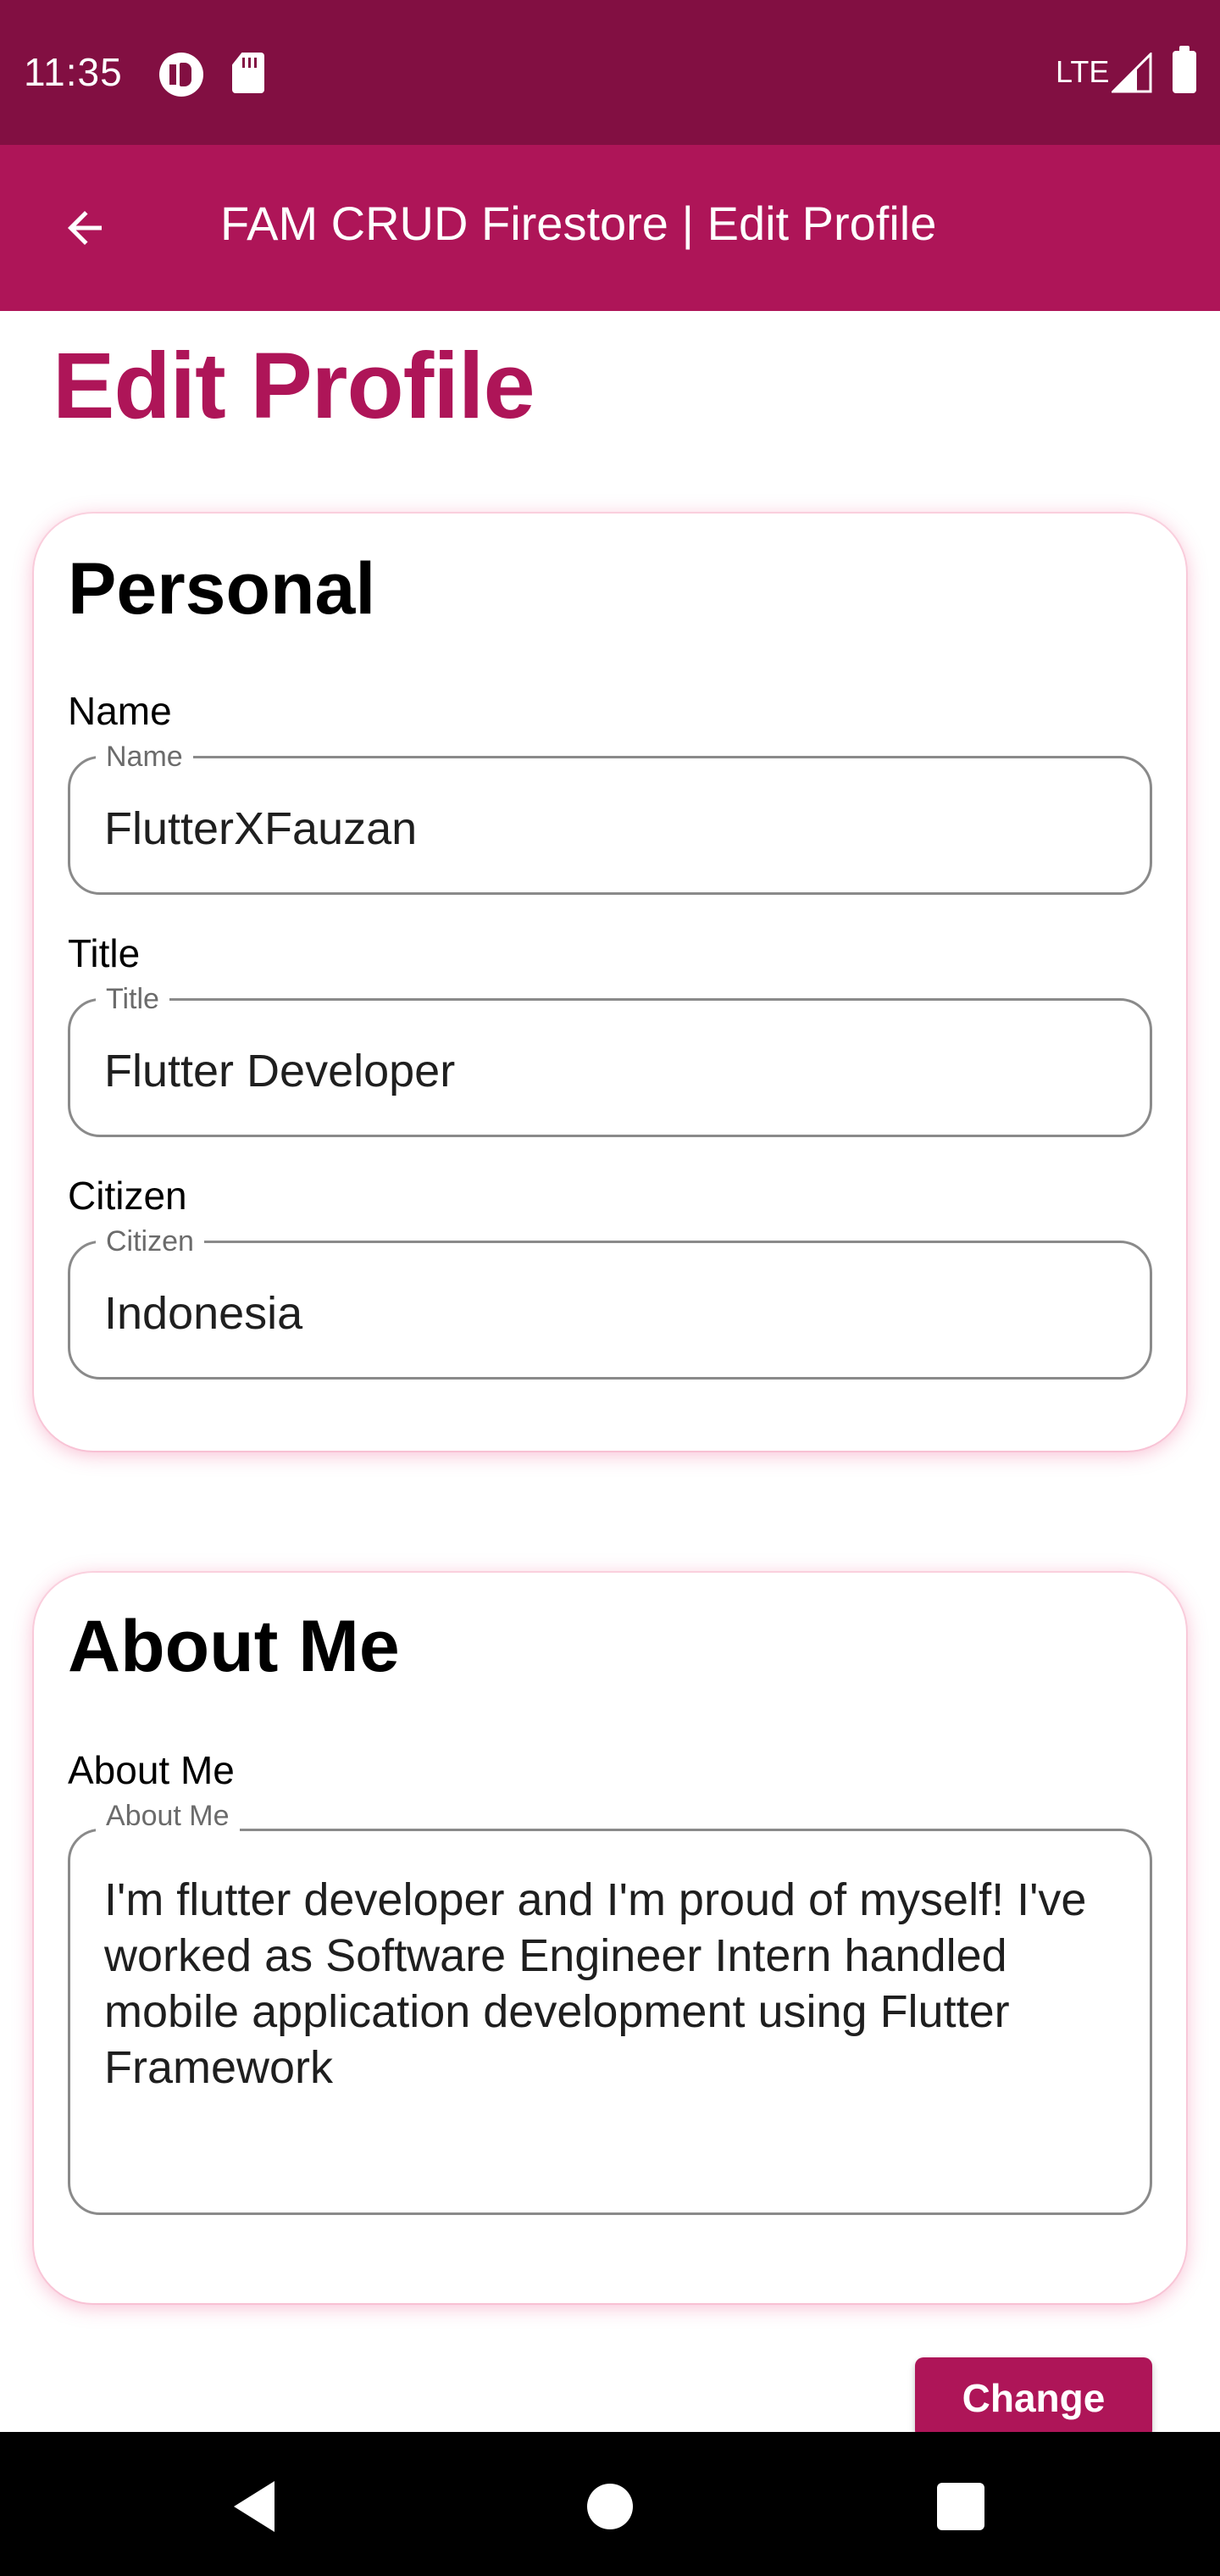  I want to click on nav-home-button, so click(610, 2506).